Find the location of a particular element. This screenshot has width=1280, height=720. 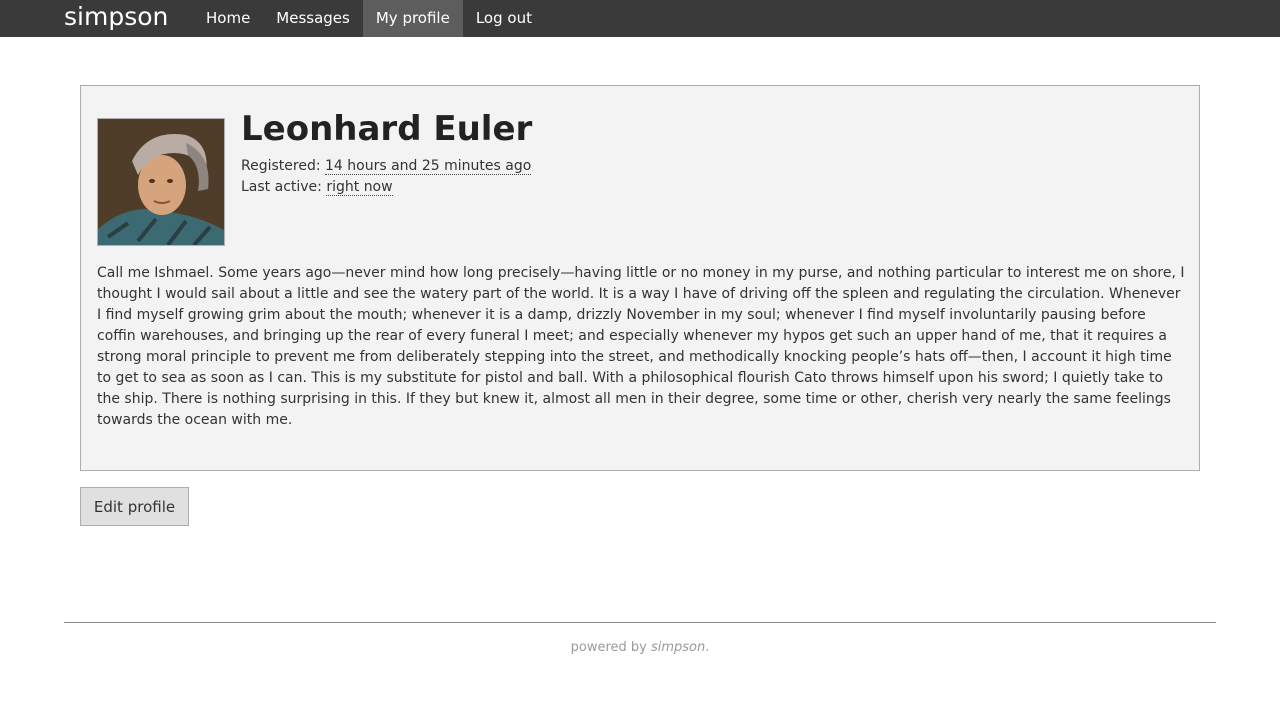

portrait-image is located at coordinates (161, 182).